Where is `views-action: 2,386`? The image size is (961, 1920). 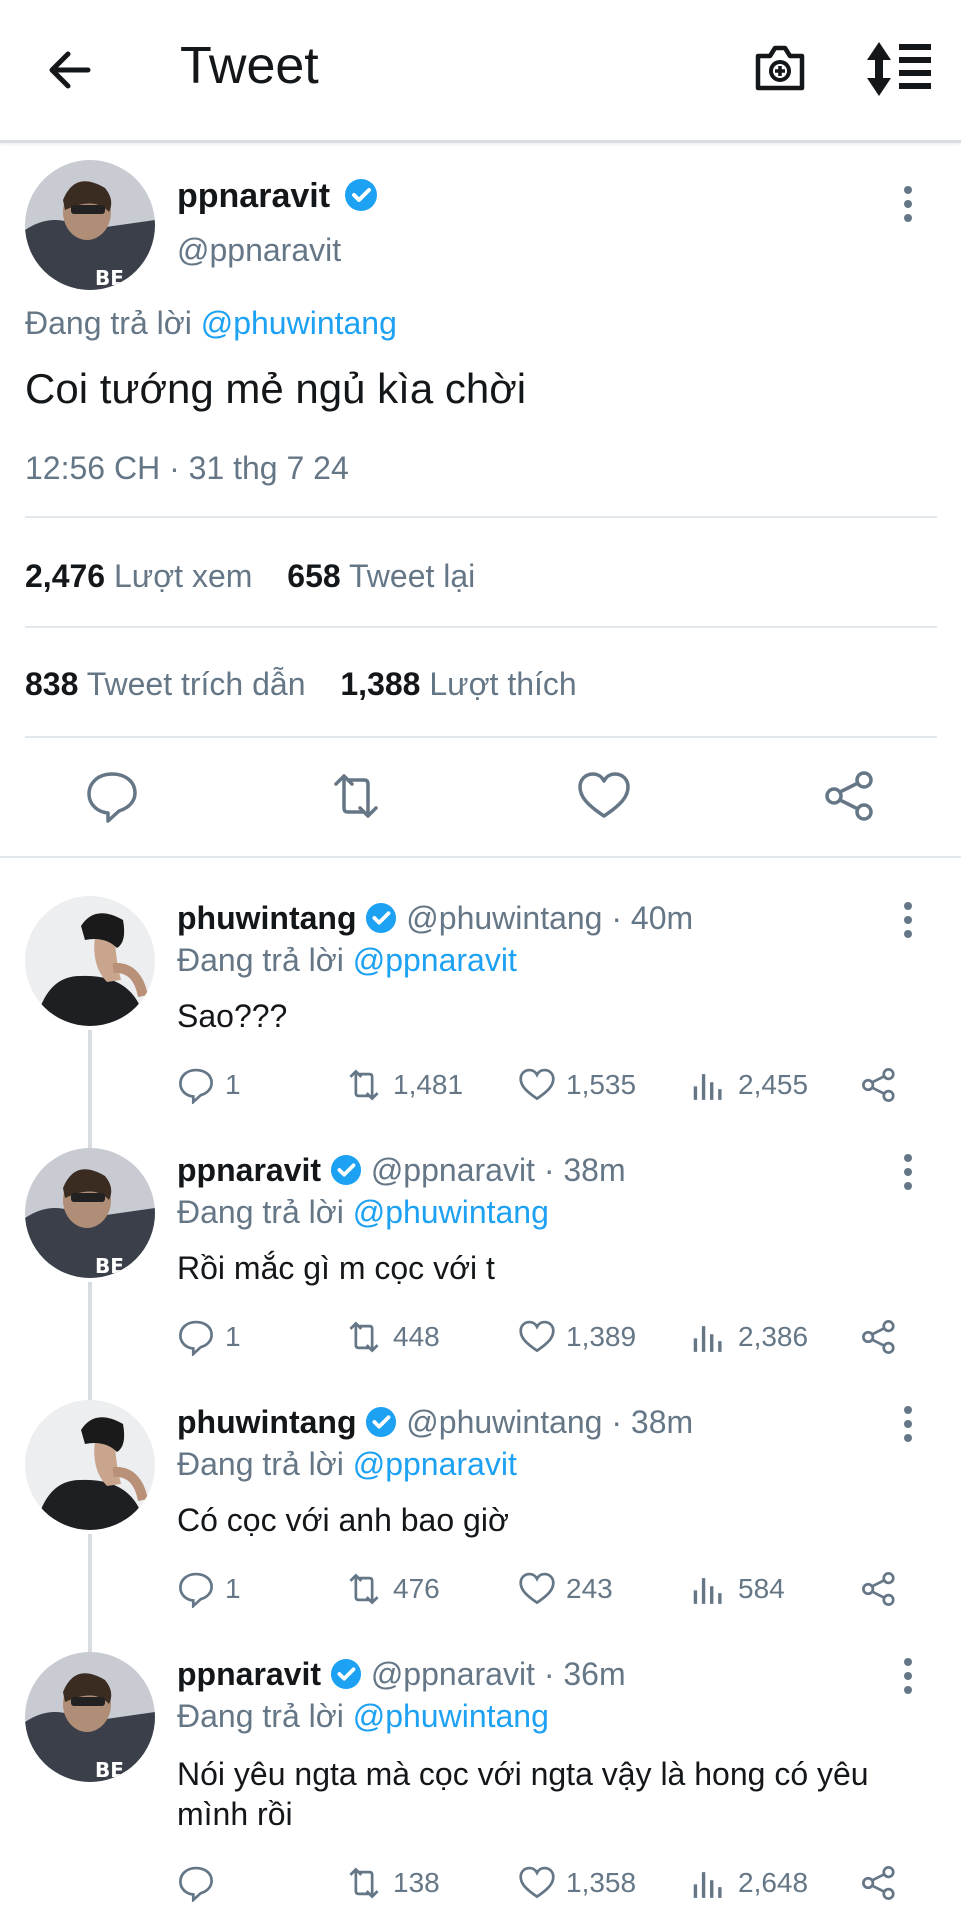
views-action: 2,386 is located at coordinates (749, 1337).